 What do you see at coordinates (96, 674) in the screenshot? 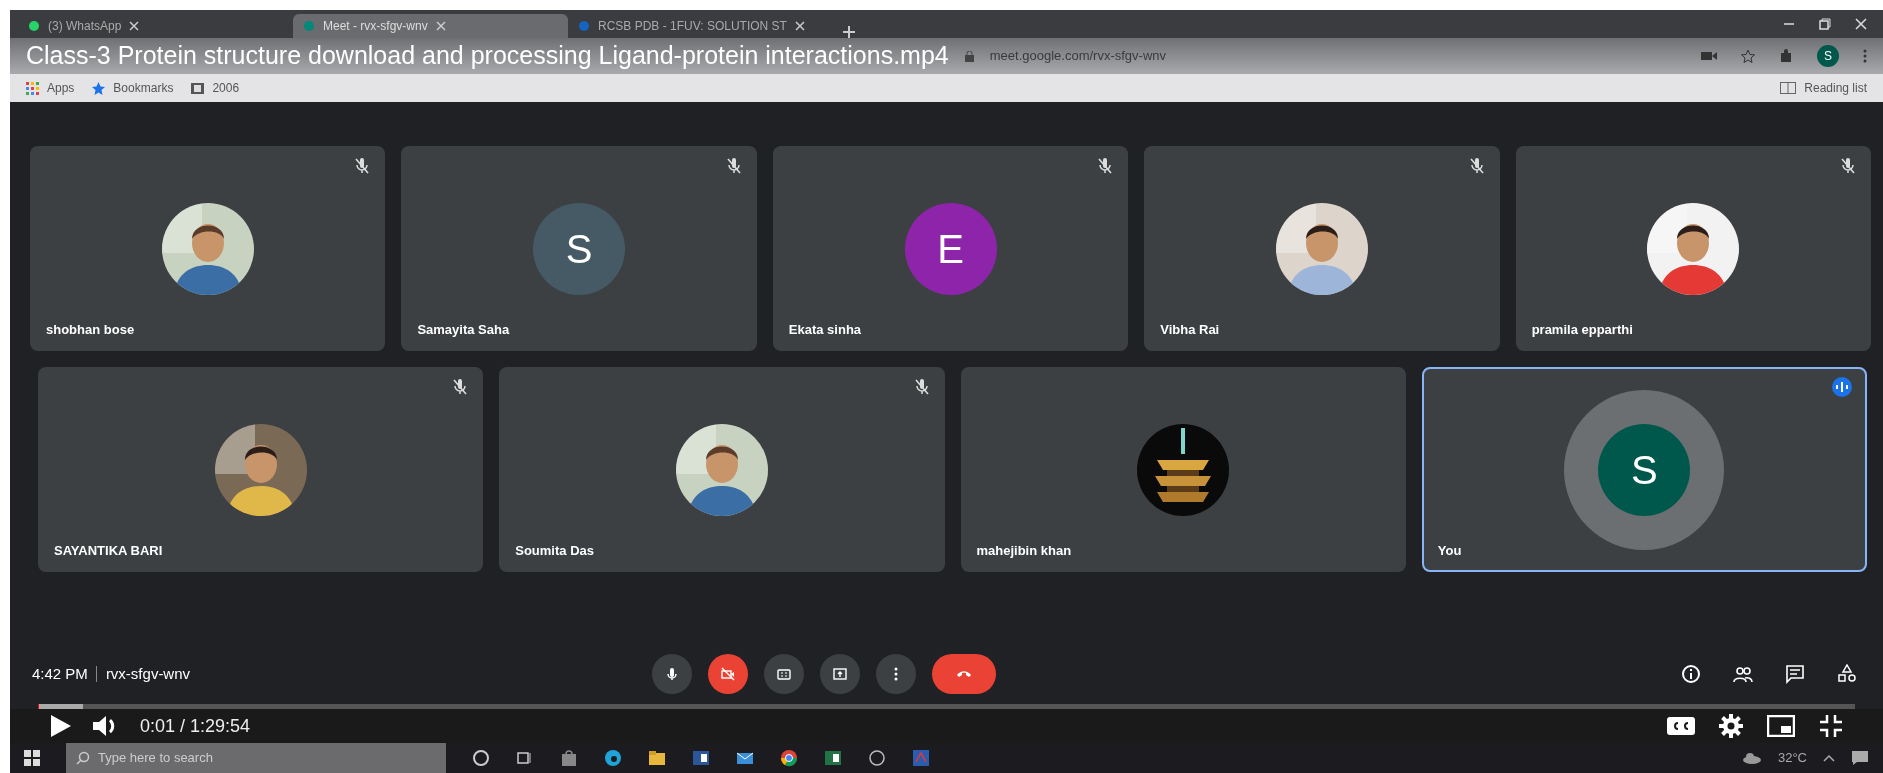
I see `divider-line-icon` at bounding box center [96, 674].